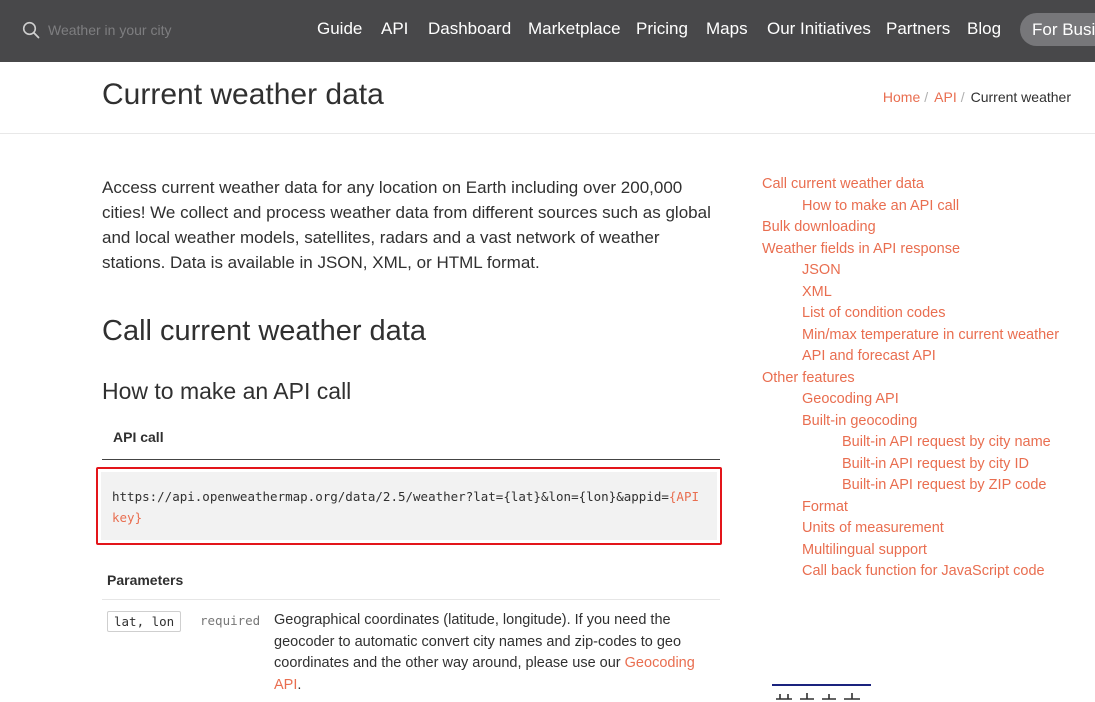 Image resolution: width=1095 pixels, height=702 pixels. I want to click on nav-api: API, so click(394, 29).